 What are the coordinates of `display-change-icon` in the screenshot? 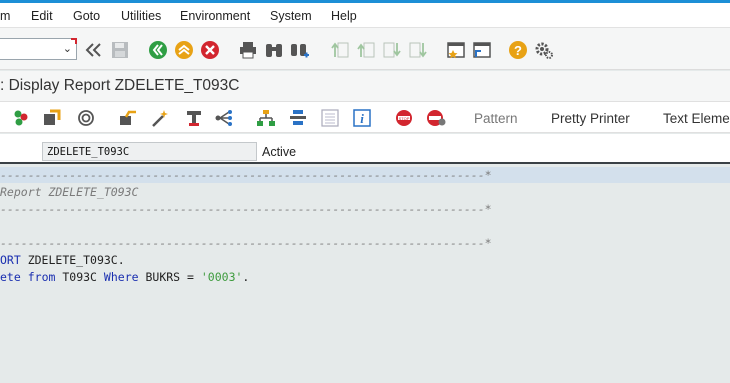 It's located at (52, 118).